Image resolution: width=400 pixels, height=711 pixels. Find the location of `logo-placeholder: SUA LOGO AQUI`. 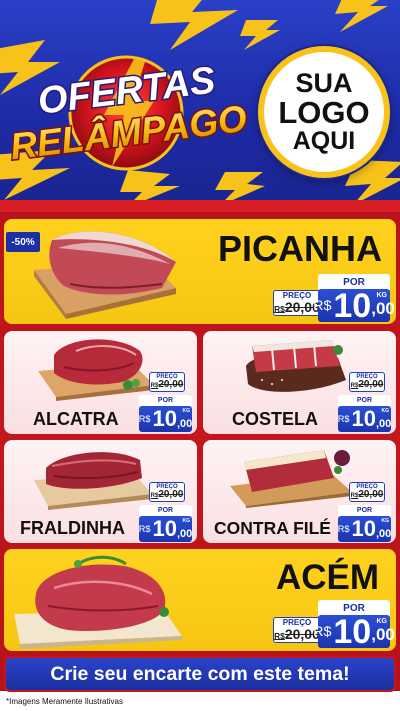

logo-placeholder: SUA LOGO AQUI is located at coordinates (324, 112).